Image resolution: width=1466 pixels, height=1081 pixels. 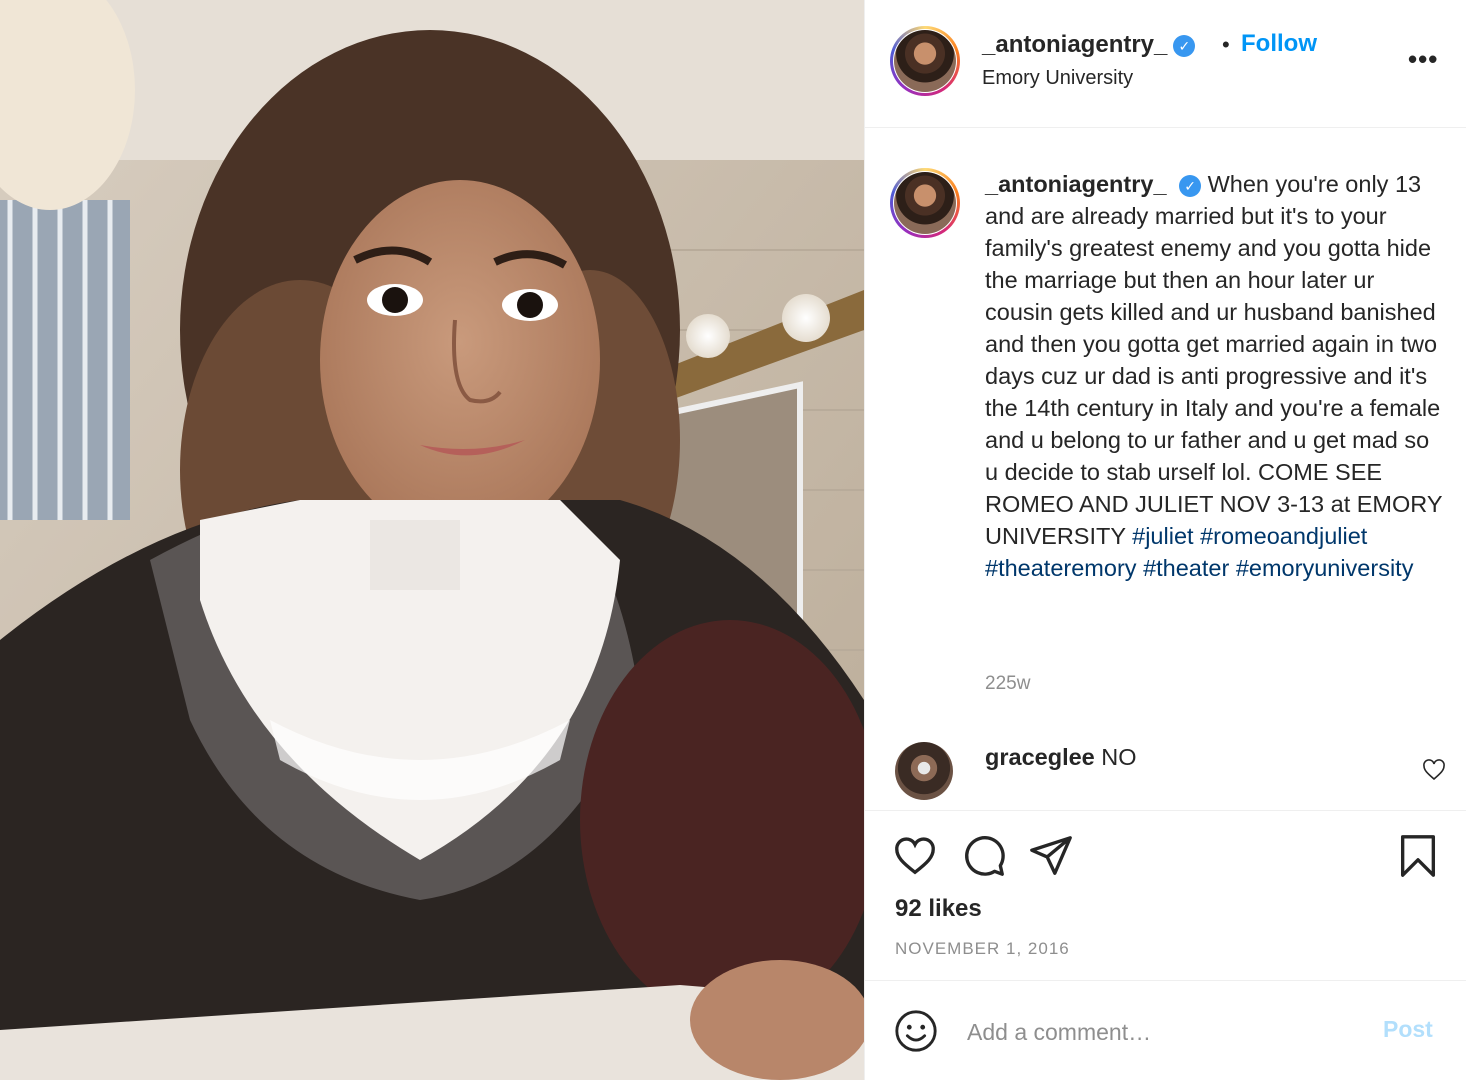 I want to click on hashtag-link: #theater, so click(x=1186, y=568).